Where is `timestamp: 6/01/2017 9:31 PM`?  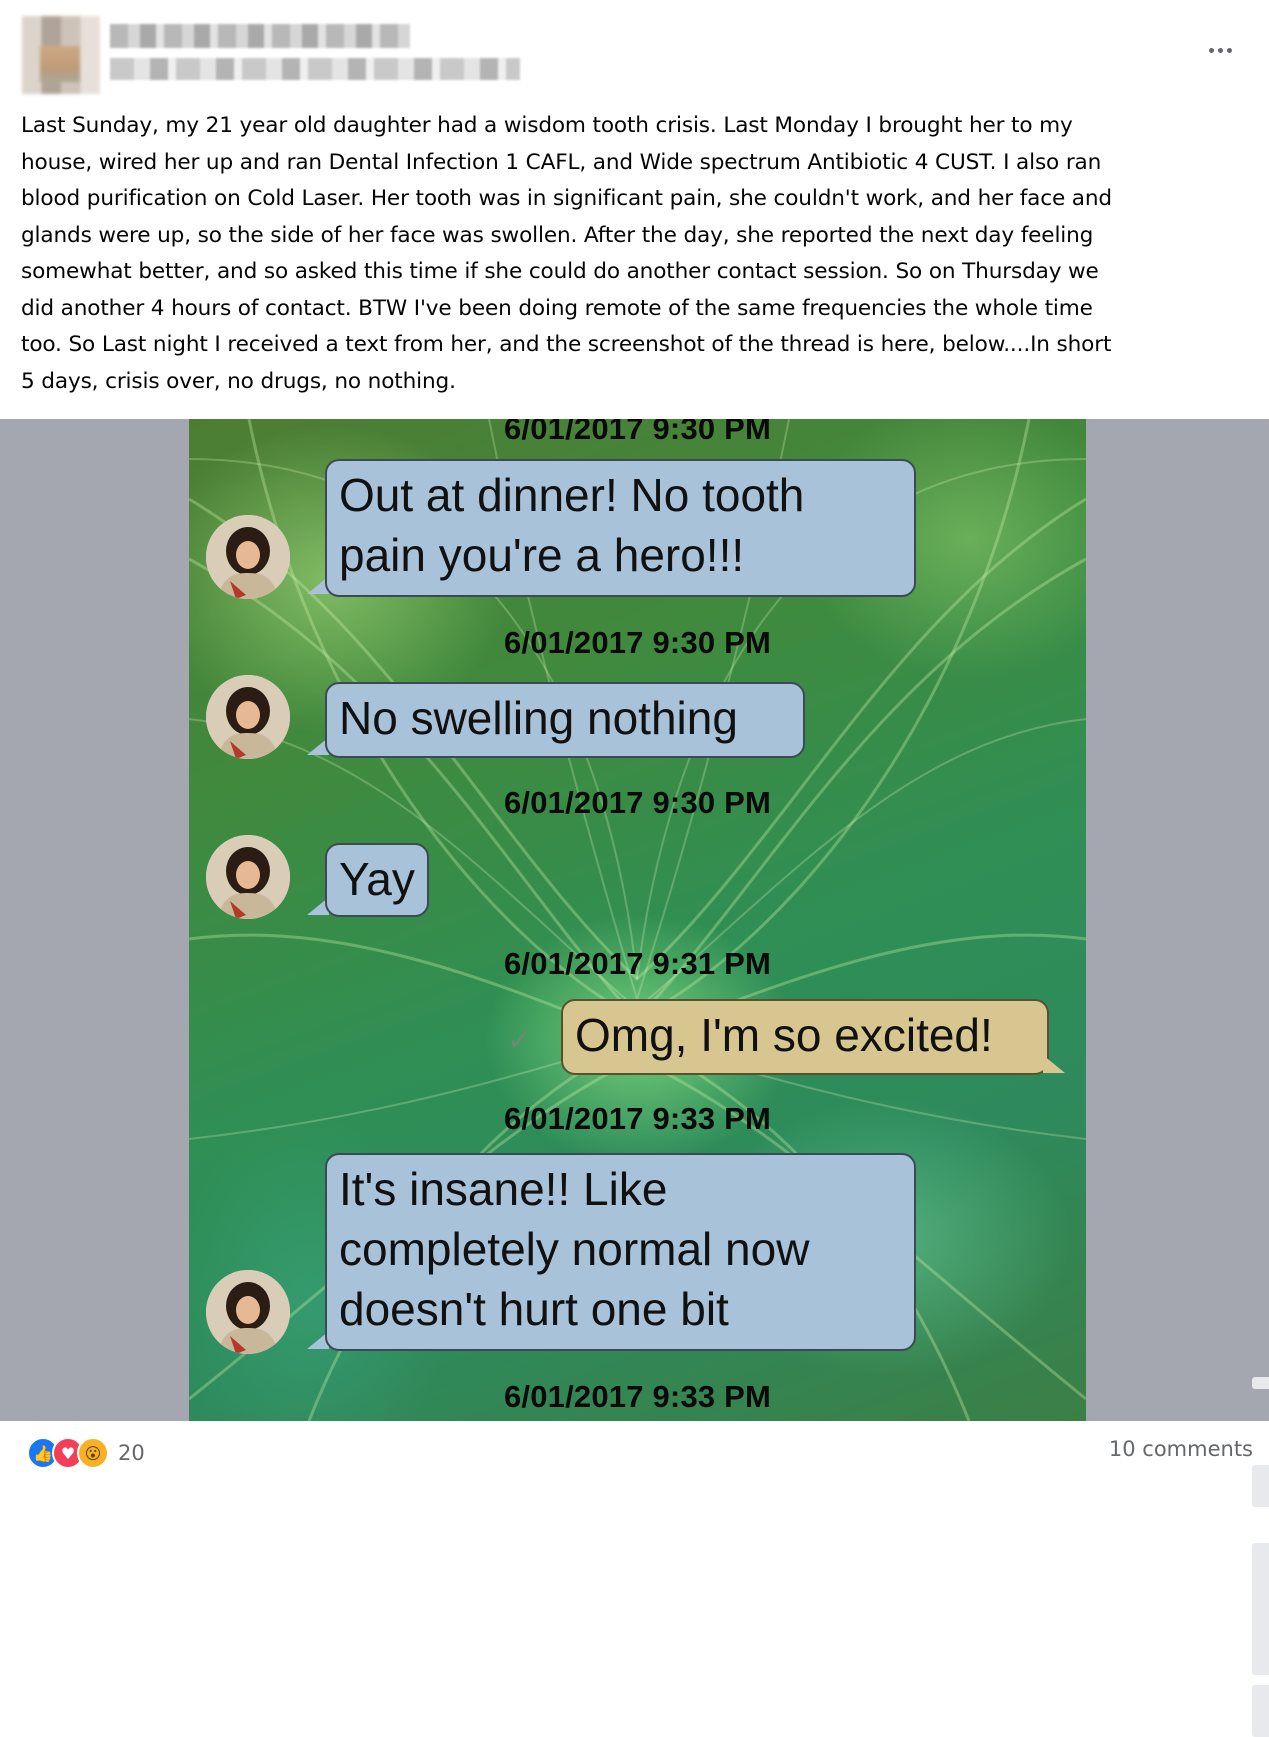
timestamp: 6/01/2017 9:31 PM is located at coordinates (637, 963).